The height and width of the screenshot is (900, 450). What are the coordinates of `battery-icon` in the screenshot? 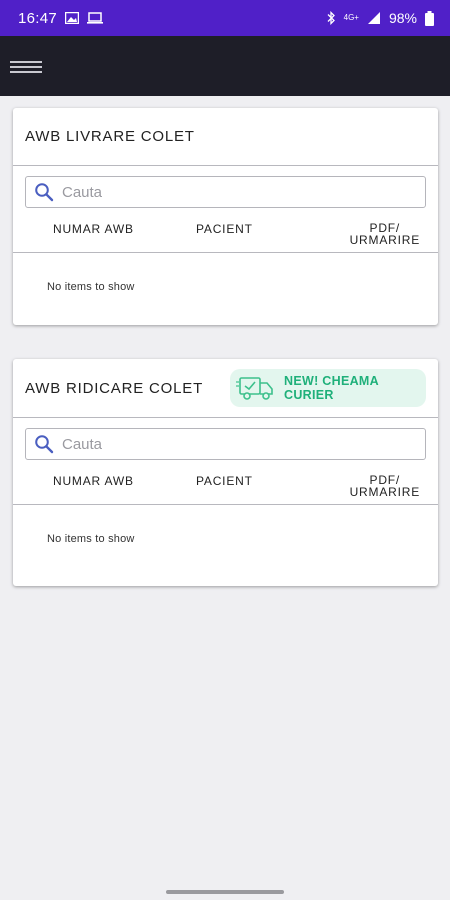 It's located at (429, 18).